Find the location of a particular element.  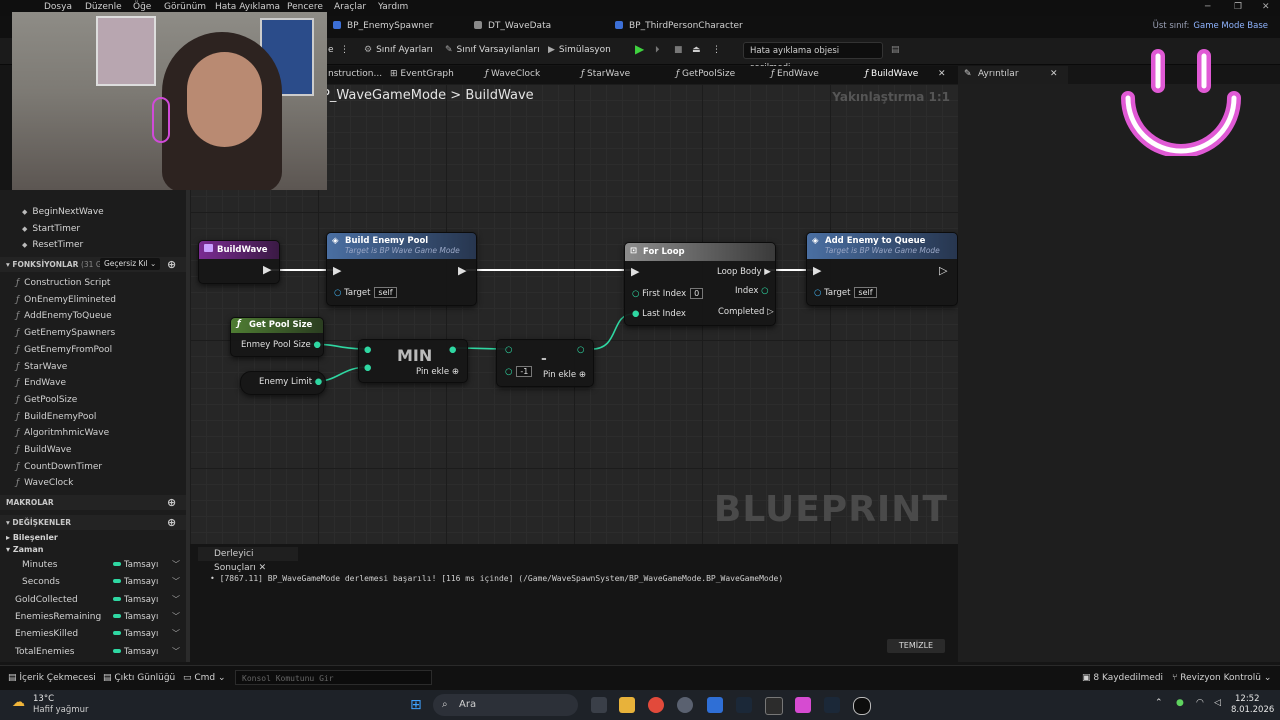

enemy-pool-size-pin: Enmey Pool Size ● is located at coordinates (281, 345).